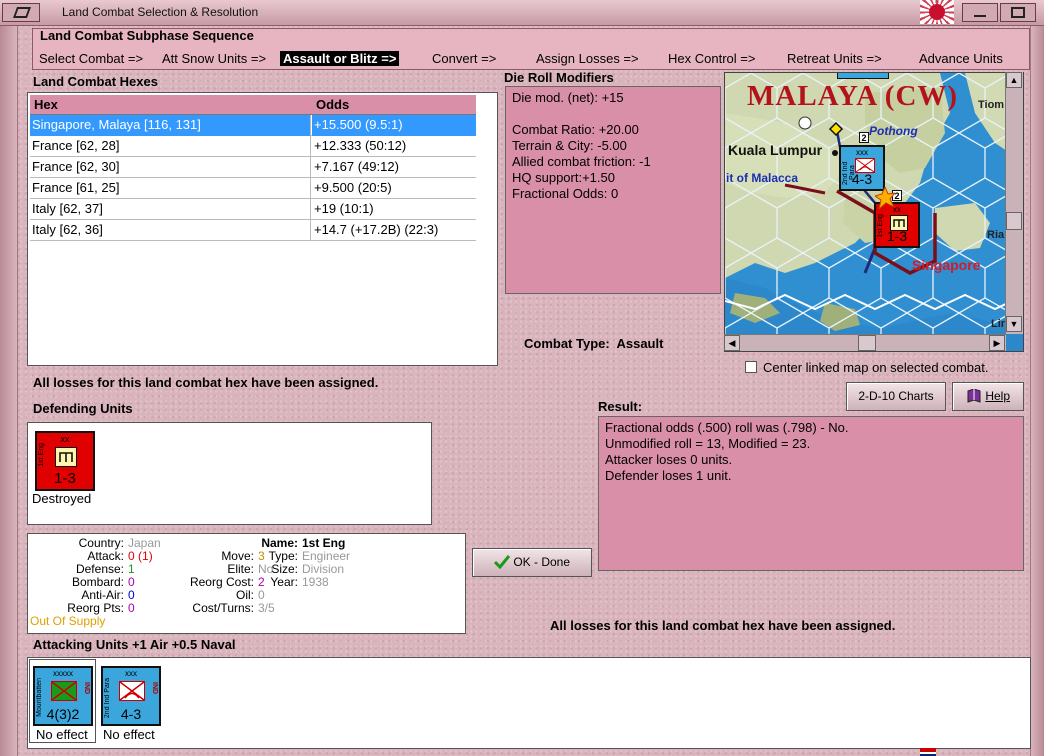 Image resolution: width=1044 pixels, height=756 pixels. Describe the element at coordinates (862, 179) in the screenshot. I see `counter-strength: 4-3` at that location.